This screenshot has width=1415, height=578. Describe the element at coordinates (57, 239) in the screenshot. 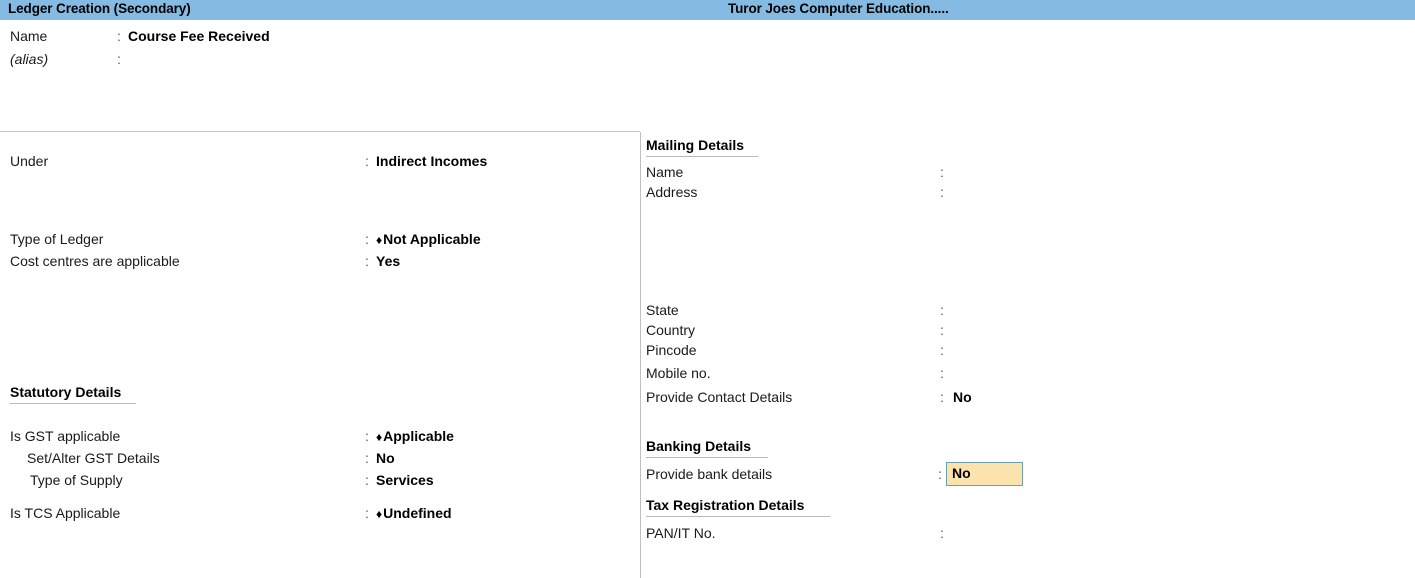

I see `field-type-of-ledger-label: Type of Ledger` at that location.